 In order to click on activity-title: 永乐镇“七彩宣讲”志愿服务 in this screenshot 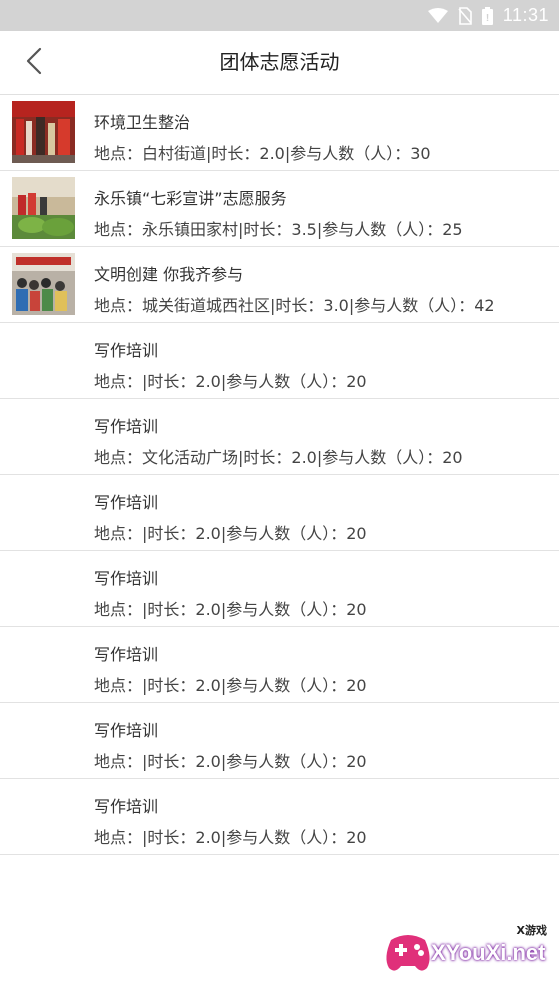, I will do `click(190, 198)`.